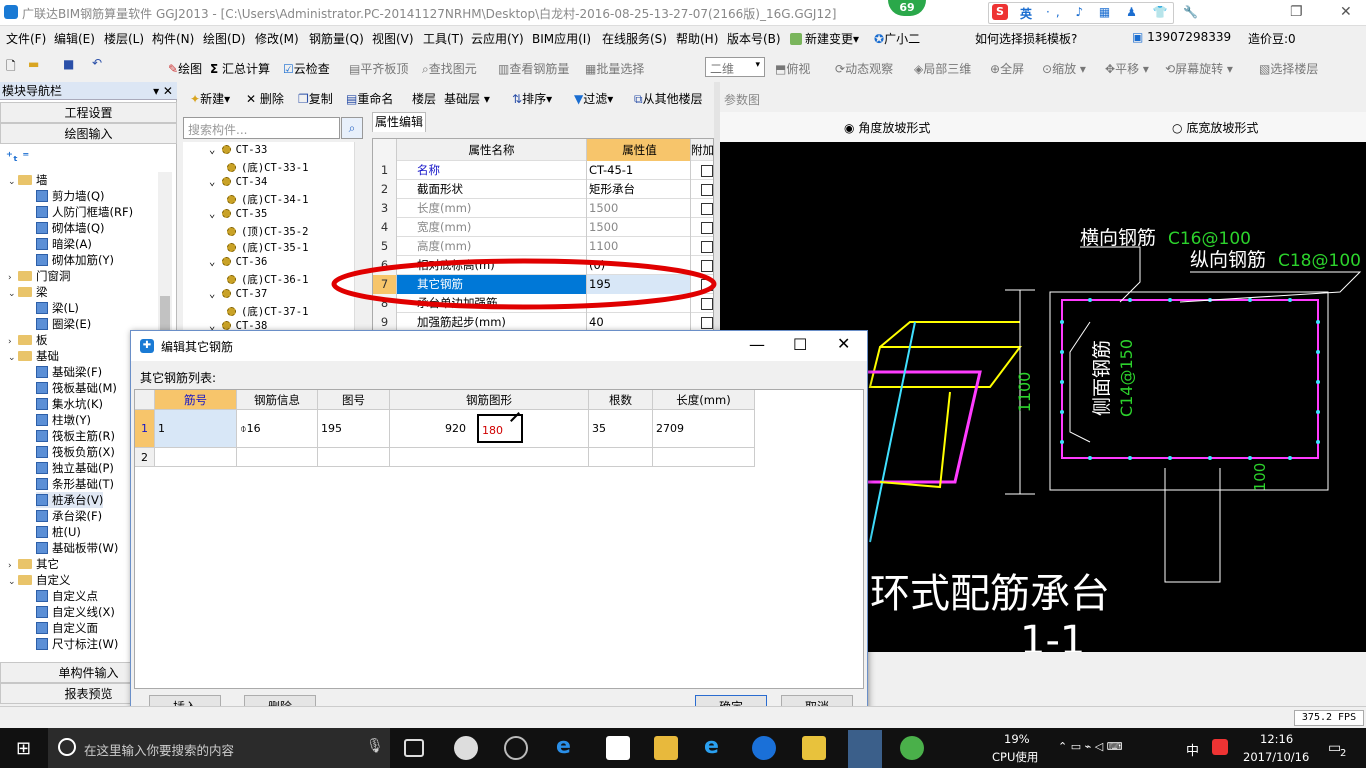  I want to click on menu-version: 版本号(B), so click(754, 38).